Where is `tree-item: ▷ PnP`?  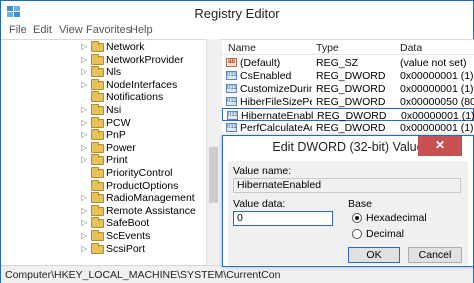
tree-item: ▷ PnP is located at coordinates (103, 135).